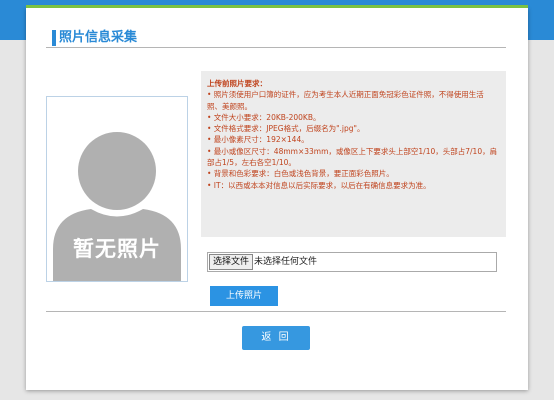 Image resolution: width=554 pixels, height=400 pixels. Describe the element at coordinates (276, 311) in the screenshot. I see `bottom-divider` at that location.